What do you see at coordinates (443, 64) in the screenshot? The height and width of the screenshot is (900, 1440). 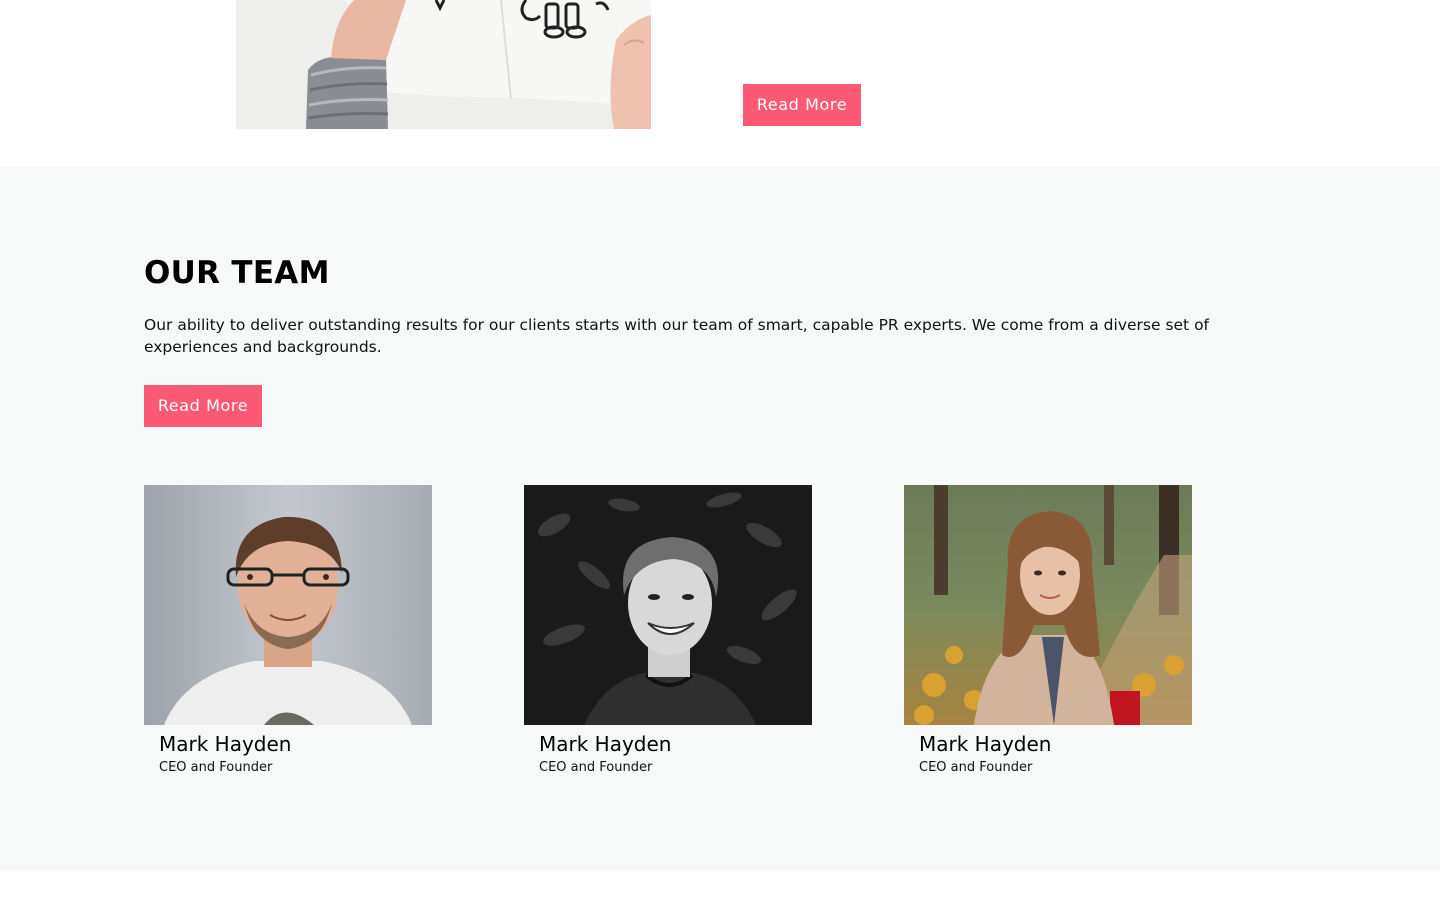 I see `hands-drawing-photo` at bounding box center [443, 64].